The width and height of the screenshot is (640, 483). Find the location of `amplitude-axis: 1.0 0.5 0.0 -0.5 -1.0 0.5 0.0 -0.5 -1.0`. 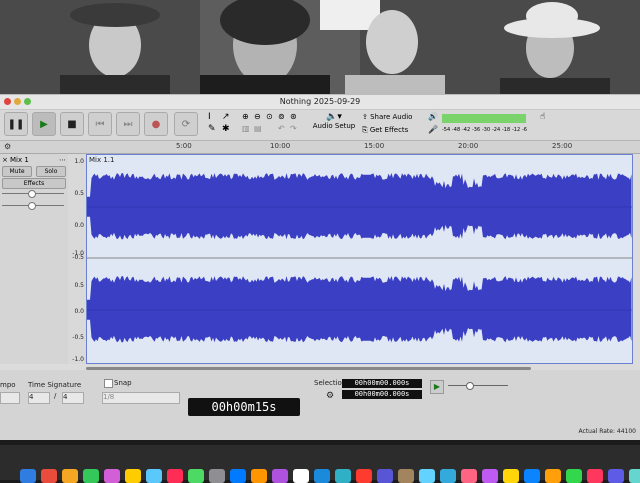

amplitude-axis: 1.0 0.5 0.0 -0.5 -1.0 0.5 0.0 -0.5 -1.0 is located at coordinates (77, 259).